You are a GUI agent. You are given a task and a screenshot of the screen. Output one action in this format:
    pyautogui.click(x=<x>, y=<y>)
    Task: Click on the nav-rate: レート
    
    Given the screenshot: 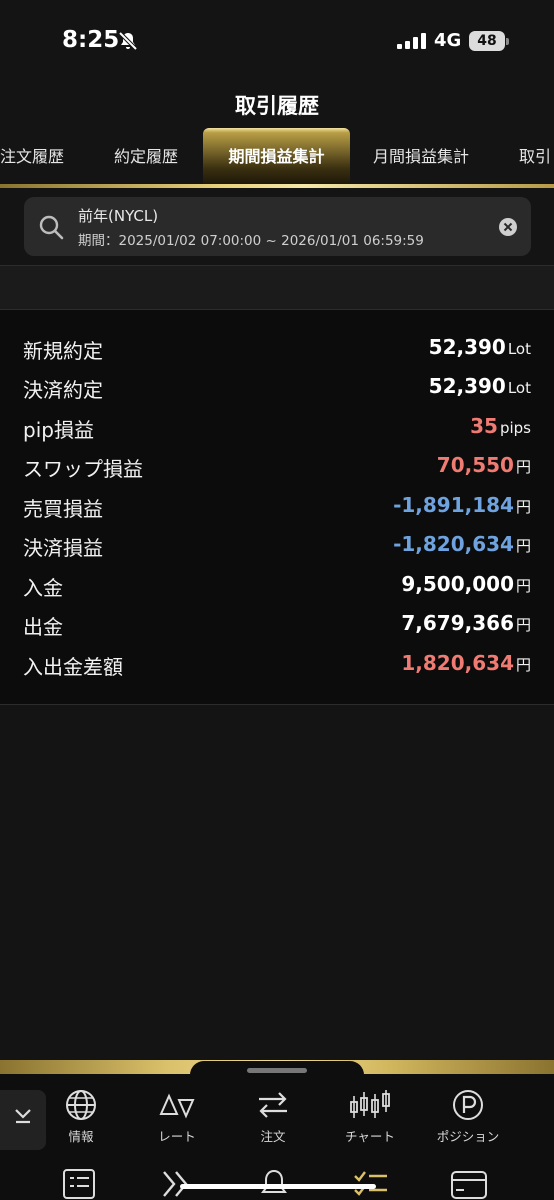 What is the action you would take?
    pyautogui.click(x=177, y=1116)
    